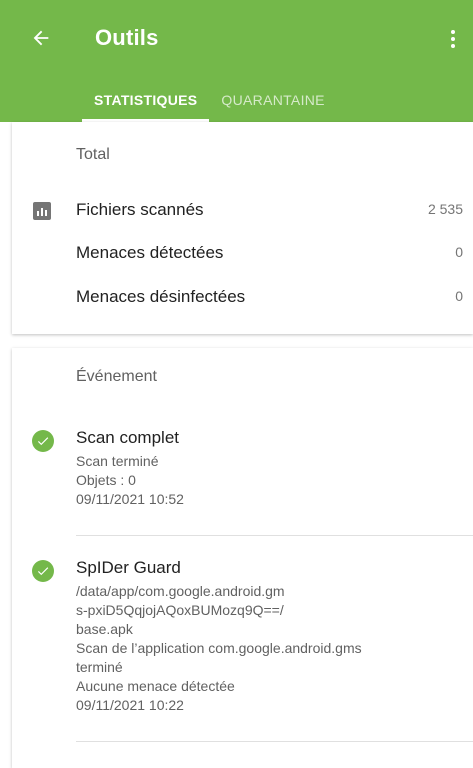 The height and width of the screenshot is (768, 473). I want to click on event-line: terminé, so click(99, 667).